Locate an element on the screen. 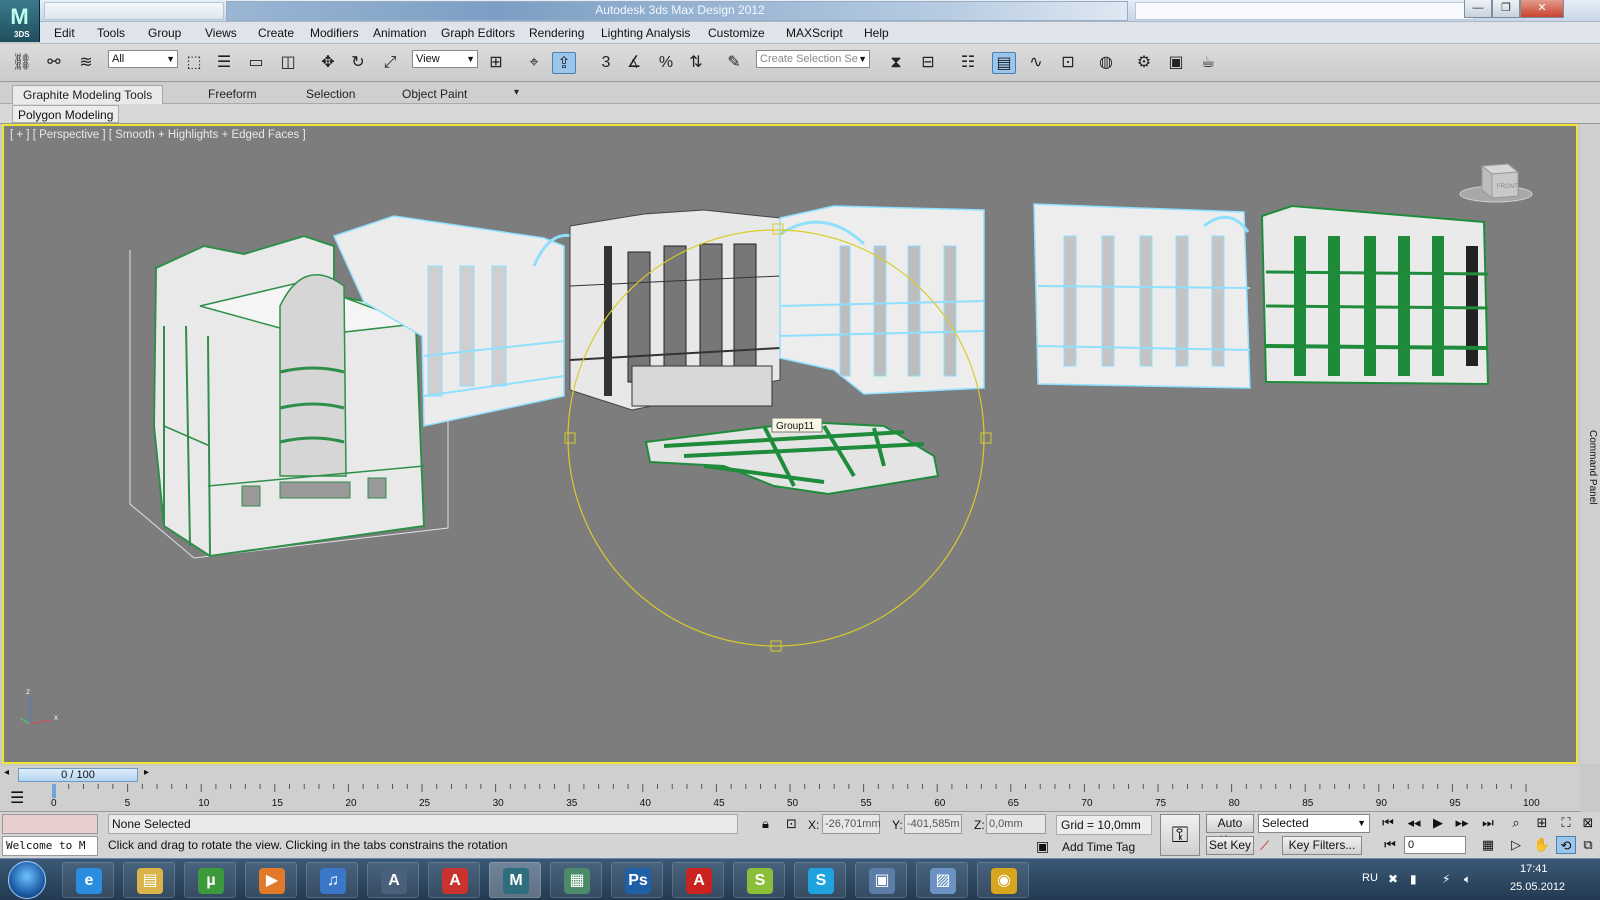 Image resolution: width=1600 pixels, height=900 pixels. field-of-view-icon: ▷ is located at coordinates (1516, 845).